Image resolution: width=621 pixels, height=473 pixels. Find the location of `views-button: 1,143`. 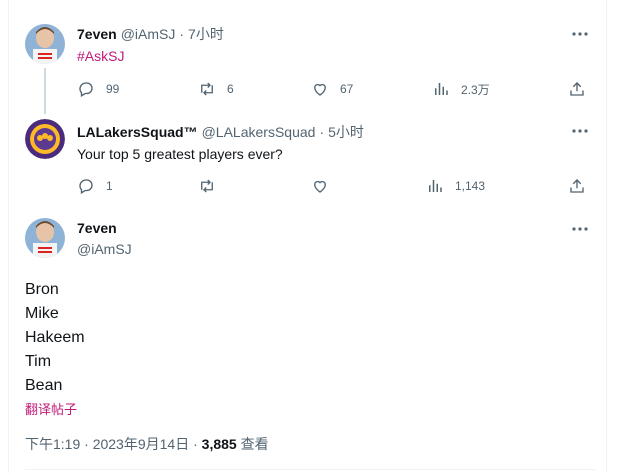

views-button: 1,143 is located at coordinates (455, 186).